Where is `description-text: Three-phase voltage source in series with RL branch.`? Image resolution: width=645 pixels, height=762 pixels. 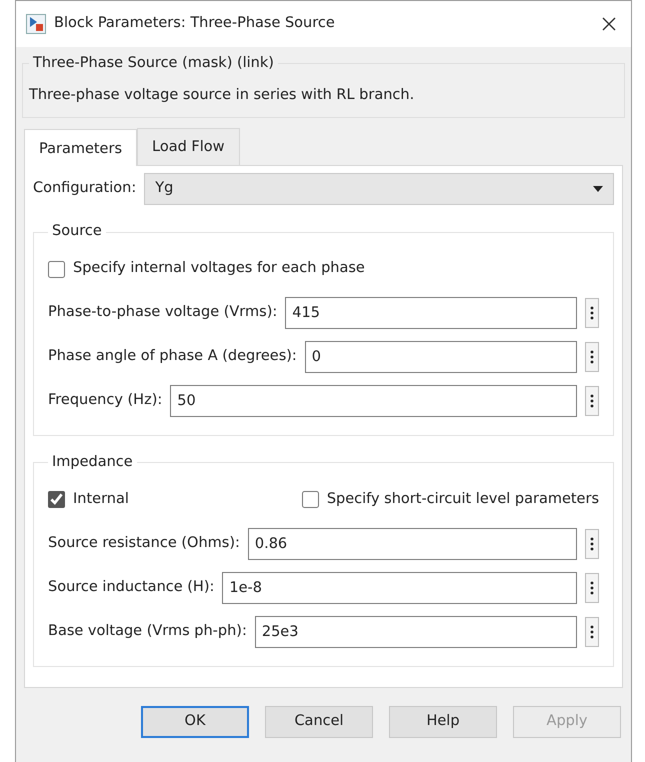
description-text: Three-phase voltage source in series with RL branch. is located at coordinates (222, 95).